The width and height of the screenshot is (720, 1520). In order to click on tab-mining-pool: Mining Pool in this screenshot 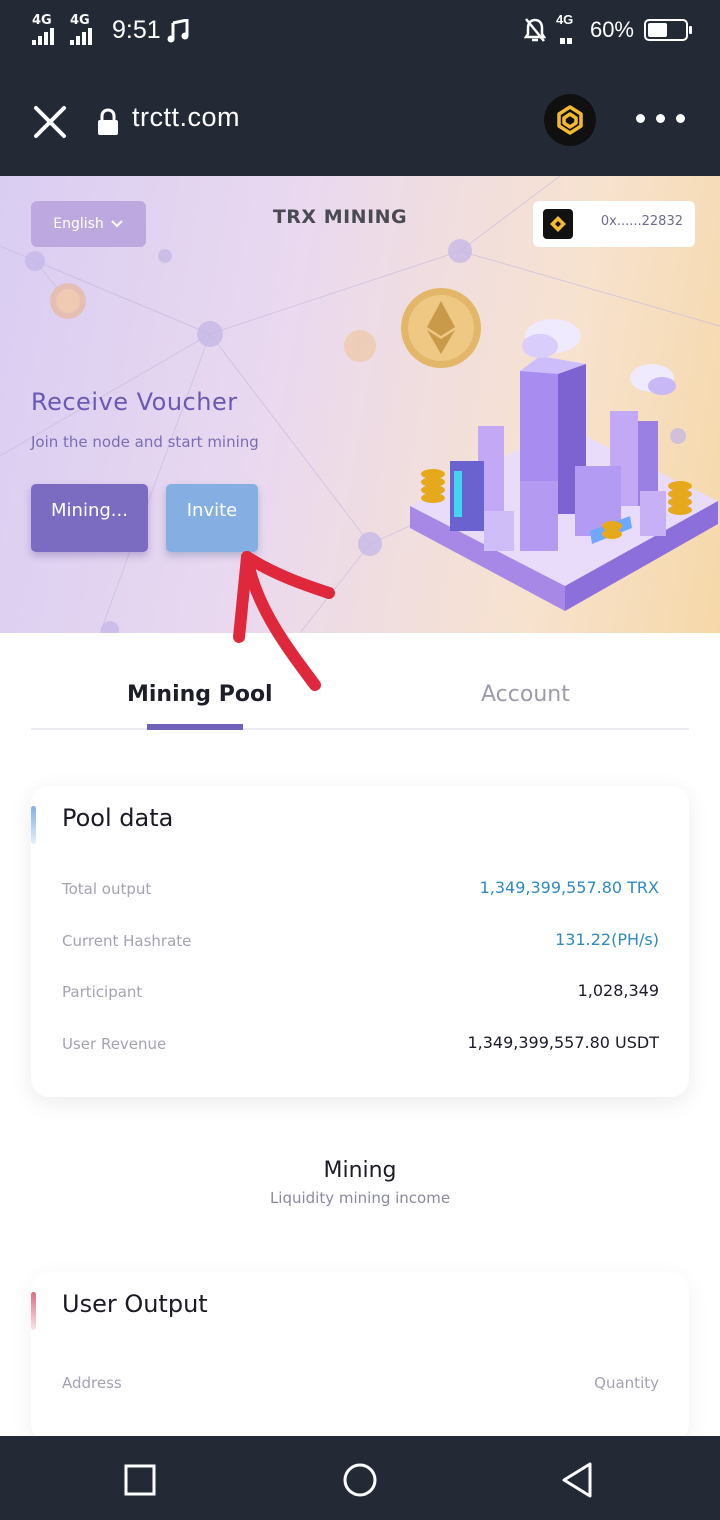, I will do `click(200, 694)`.